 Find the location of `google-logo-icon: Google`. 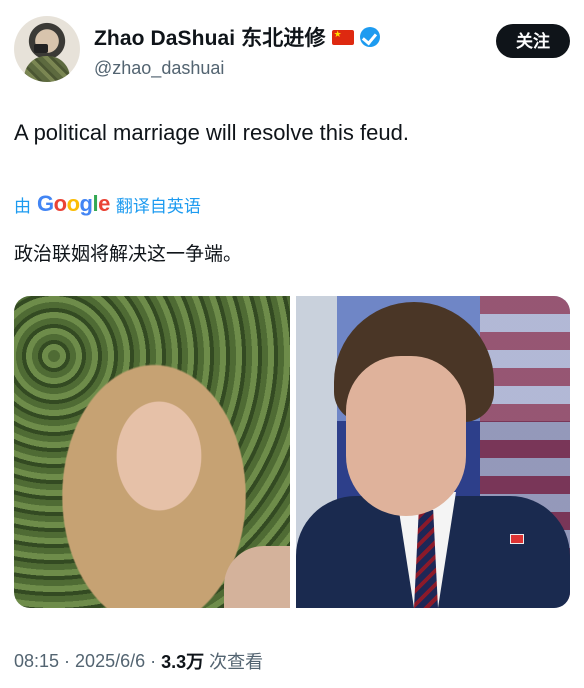

google-logo-icon: Google is located at coordinates (73, 203).